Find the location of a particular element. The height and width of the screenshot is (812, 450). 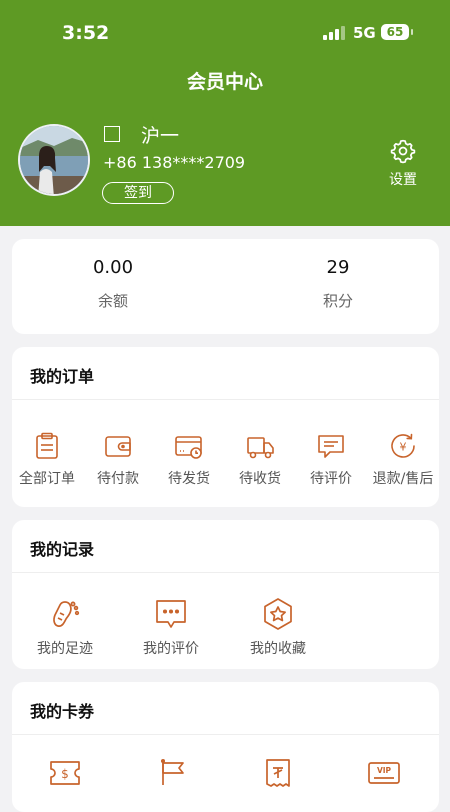

card-clock-icon is located at coordinates (188, 447).